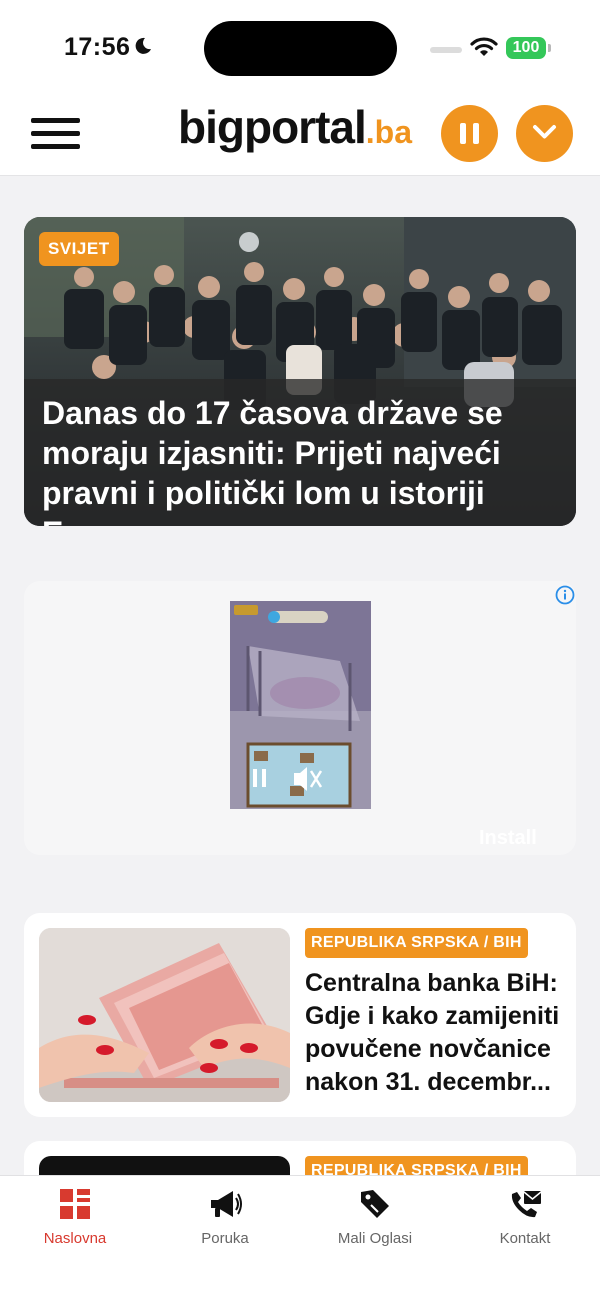 The width and height of the screenshot is (600, 1299). Describe the element at coordinates (75, 1221) in the screenshot. I see `tab-naslovna: Naslovna` at that location.